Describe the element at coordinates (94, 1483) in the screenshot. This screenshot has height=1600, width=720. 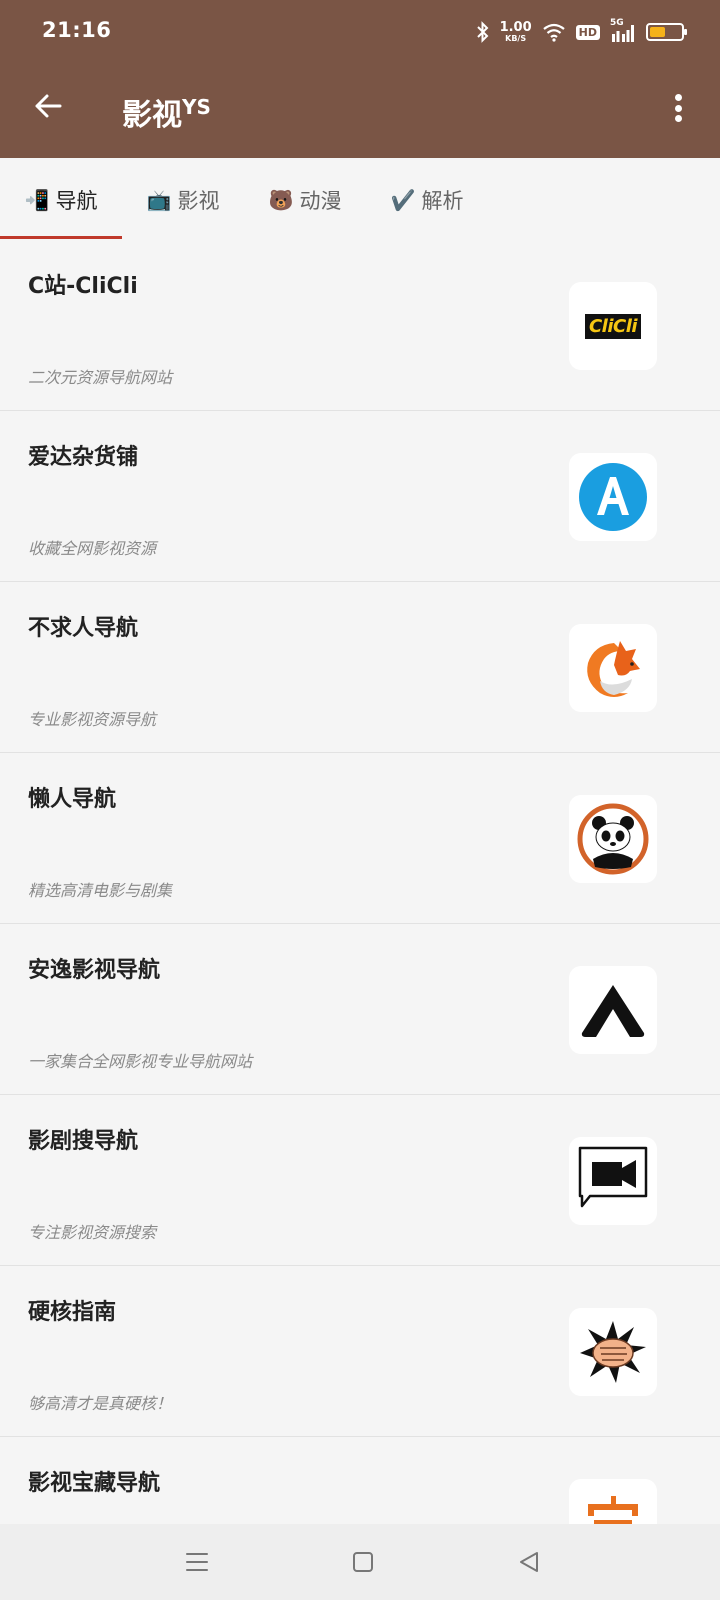
I see `item-title: 影视宝藏导航` at that location.